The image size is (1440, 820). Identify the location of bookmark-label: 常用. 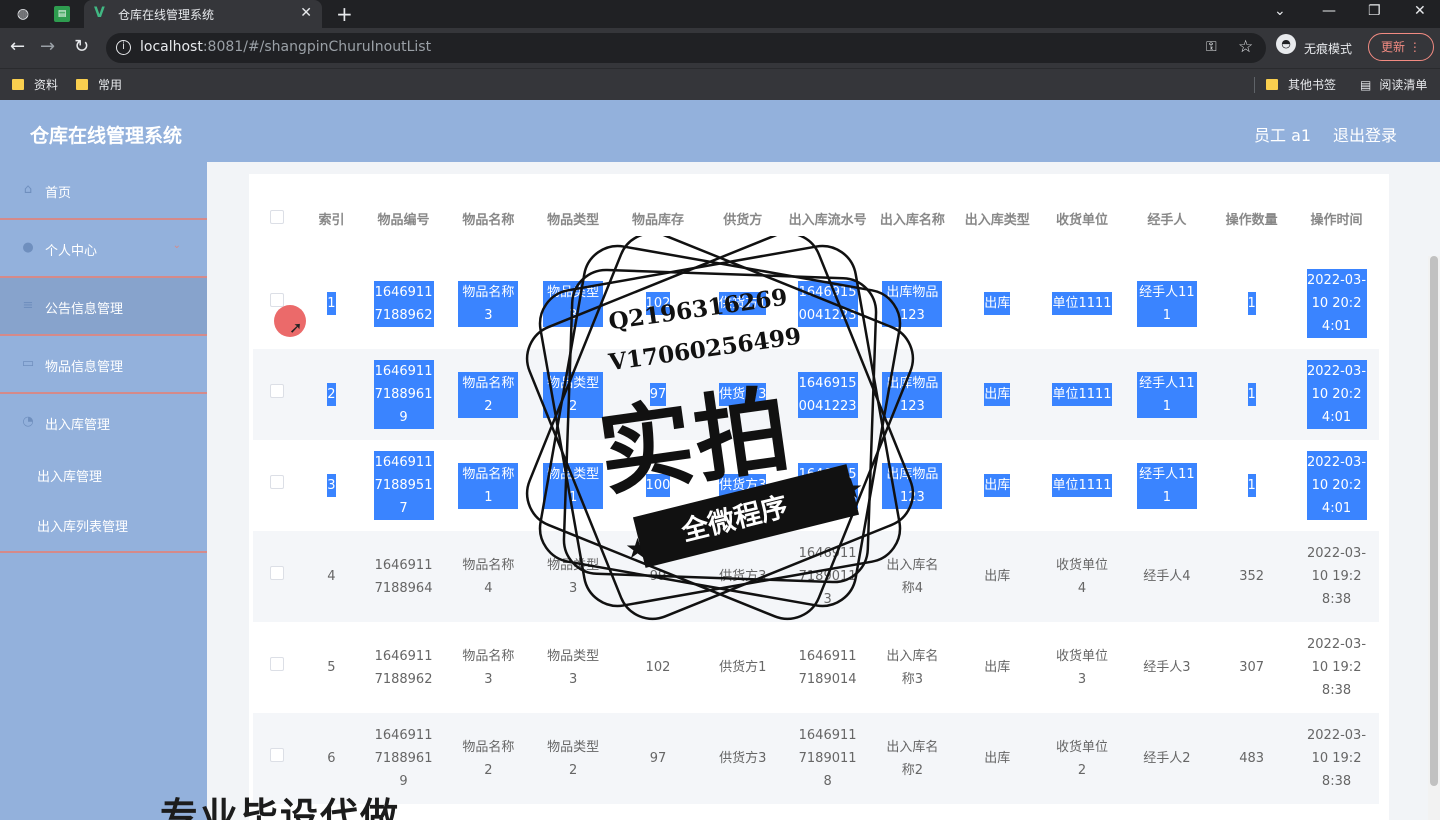
(110, 85).